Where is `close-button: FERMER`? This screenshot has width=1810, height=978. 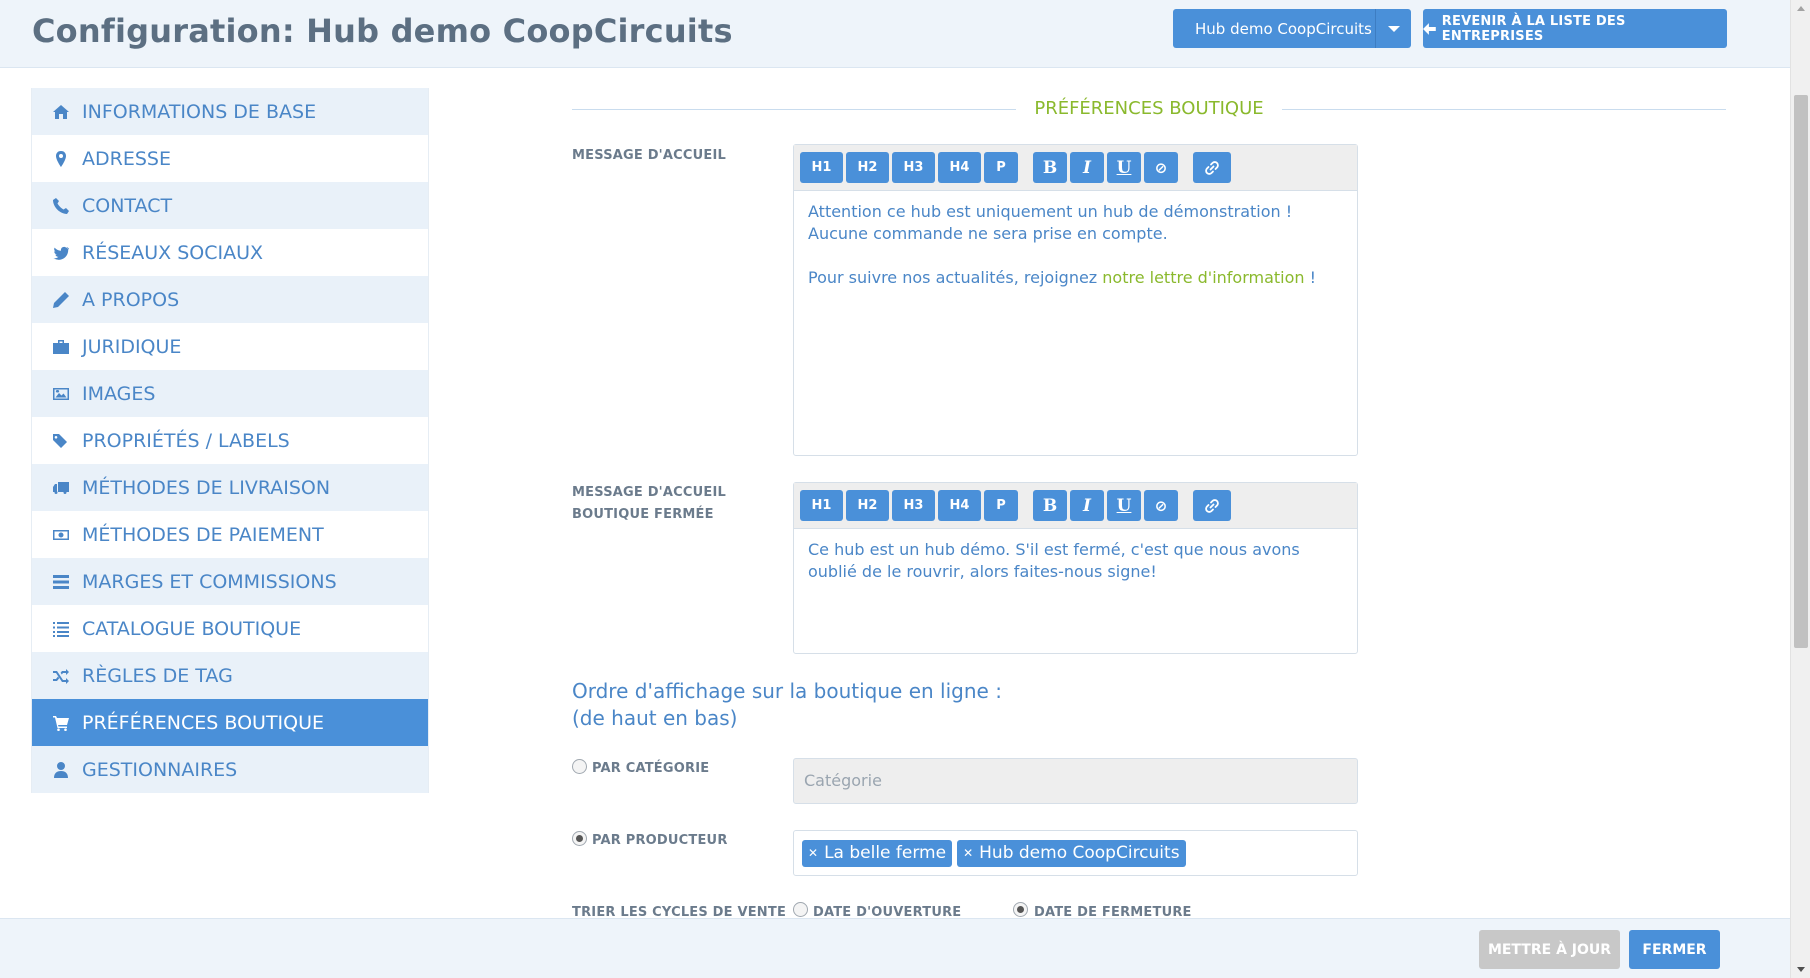 close-button: FERMER is located at coordinates (1674, 949).